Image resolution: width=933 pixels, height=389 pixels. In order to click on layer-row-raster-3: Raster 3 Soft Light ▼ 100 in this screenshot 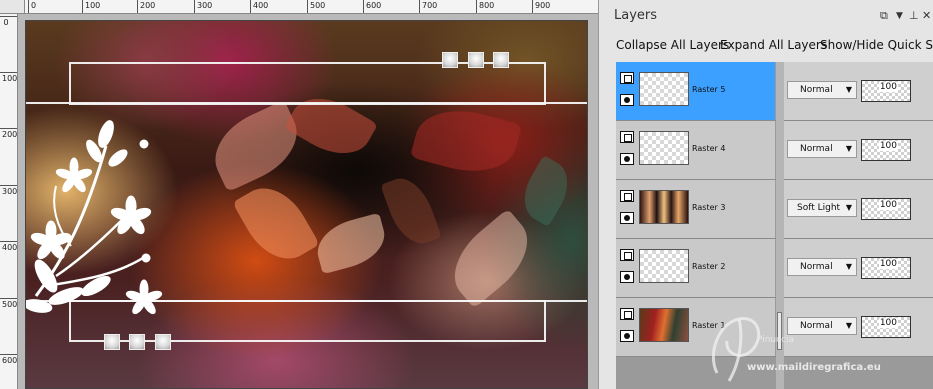, I will do `click(774, 209)`.